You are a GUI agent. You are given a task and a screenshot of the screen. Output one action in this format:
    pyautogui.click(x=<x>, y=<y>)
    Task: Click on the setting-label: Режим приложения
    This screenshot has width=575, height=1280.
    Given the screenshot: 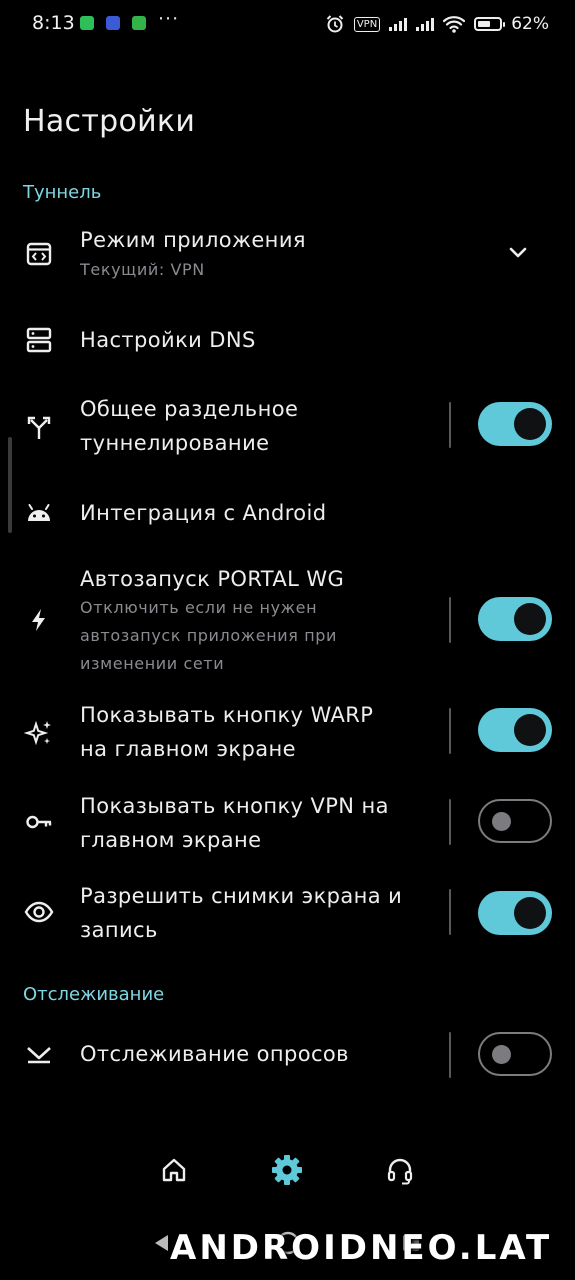 What is the action you would take?
    pyautogui.click(x=193, y=240)
    